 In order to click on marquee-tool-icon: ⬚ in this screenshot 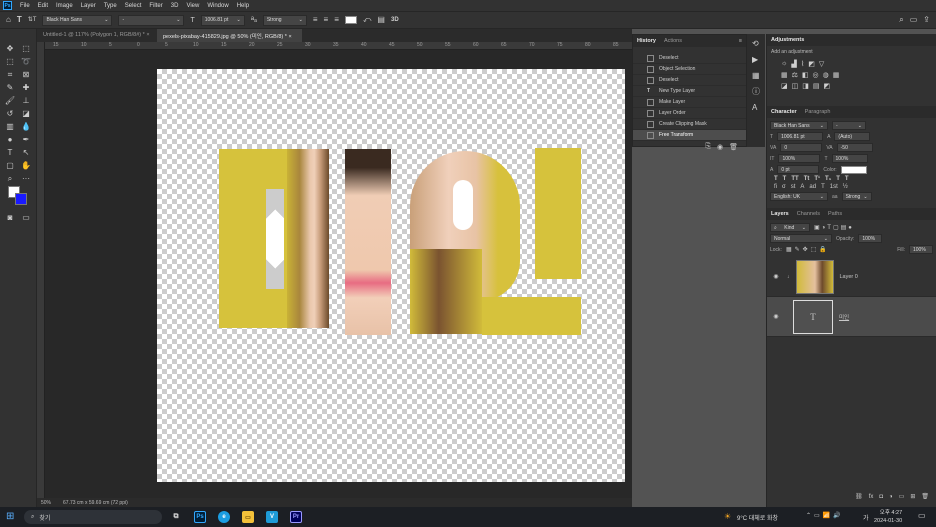, I will do `click(10, 62)`.